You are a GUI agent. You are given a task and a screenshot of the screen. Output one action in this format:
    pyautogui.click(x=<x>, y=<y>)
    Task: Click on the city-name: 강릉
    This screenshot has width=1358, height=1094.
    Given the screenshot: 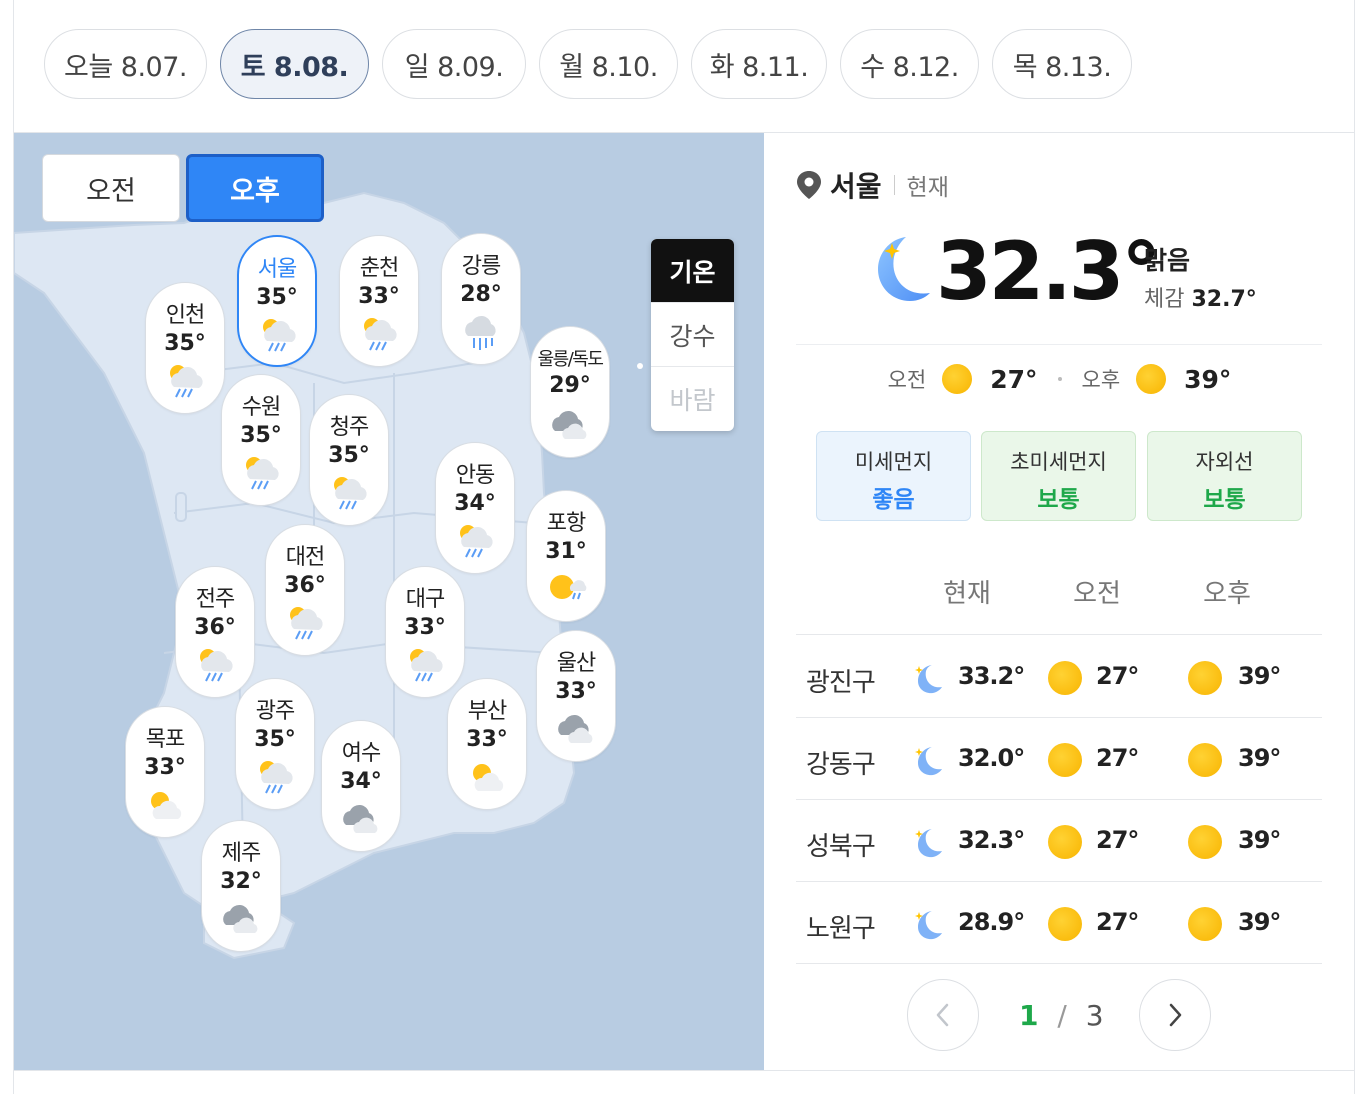 What is the action you would take?
    pyautogui.click(x=481, y=266)
    